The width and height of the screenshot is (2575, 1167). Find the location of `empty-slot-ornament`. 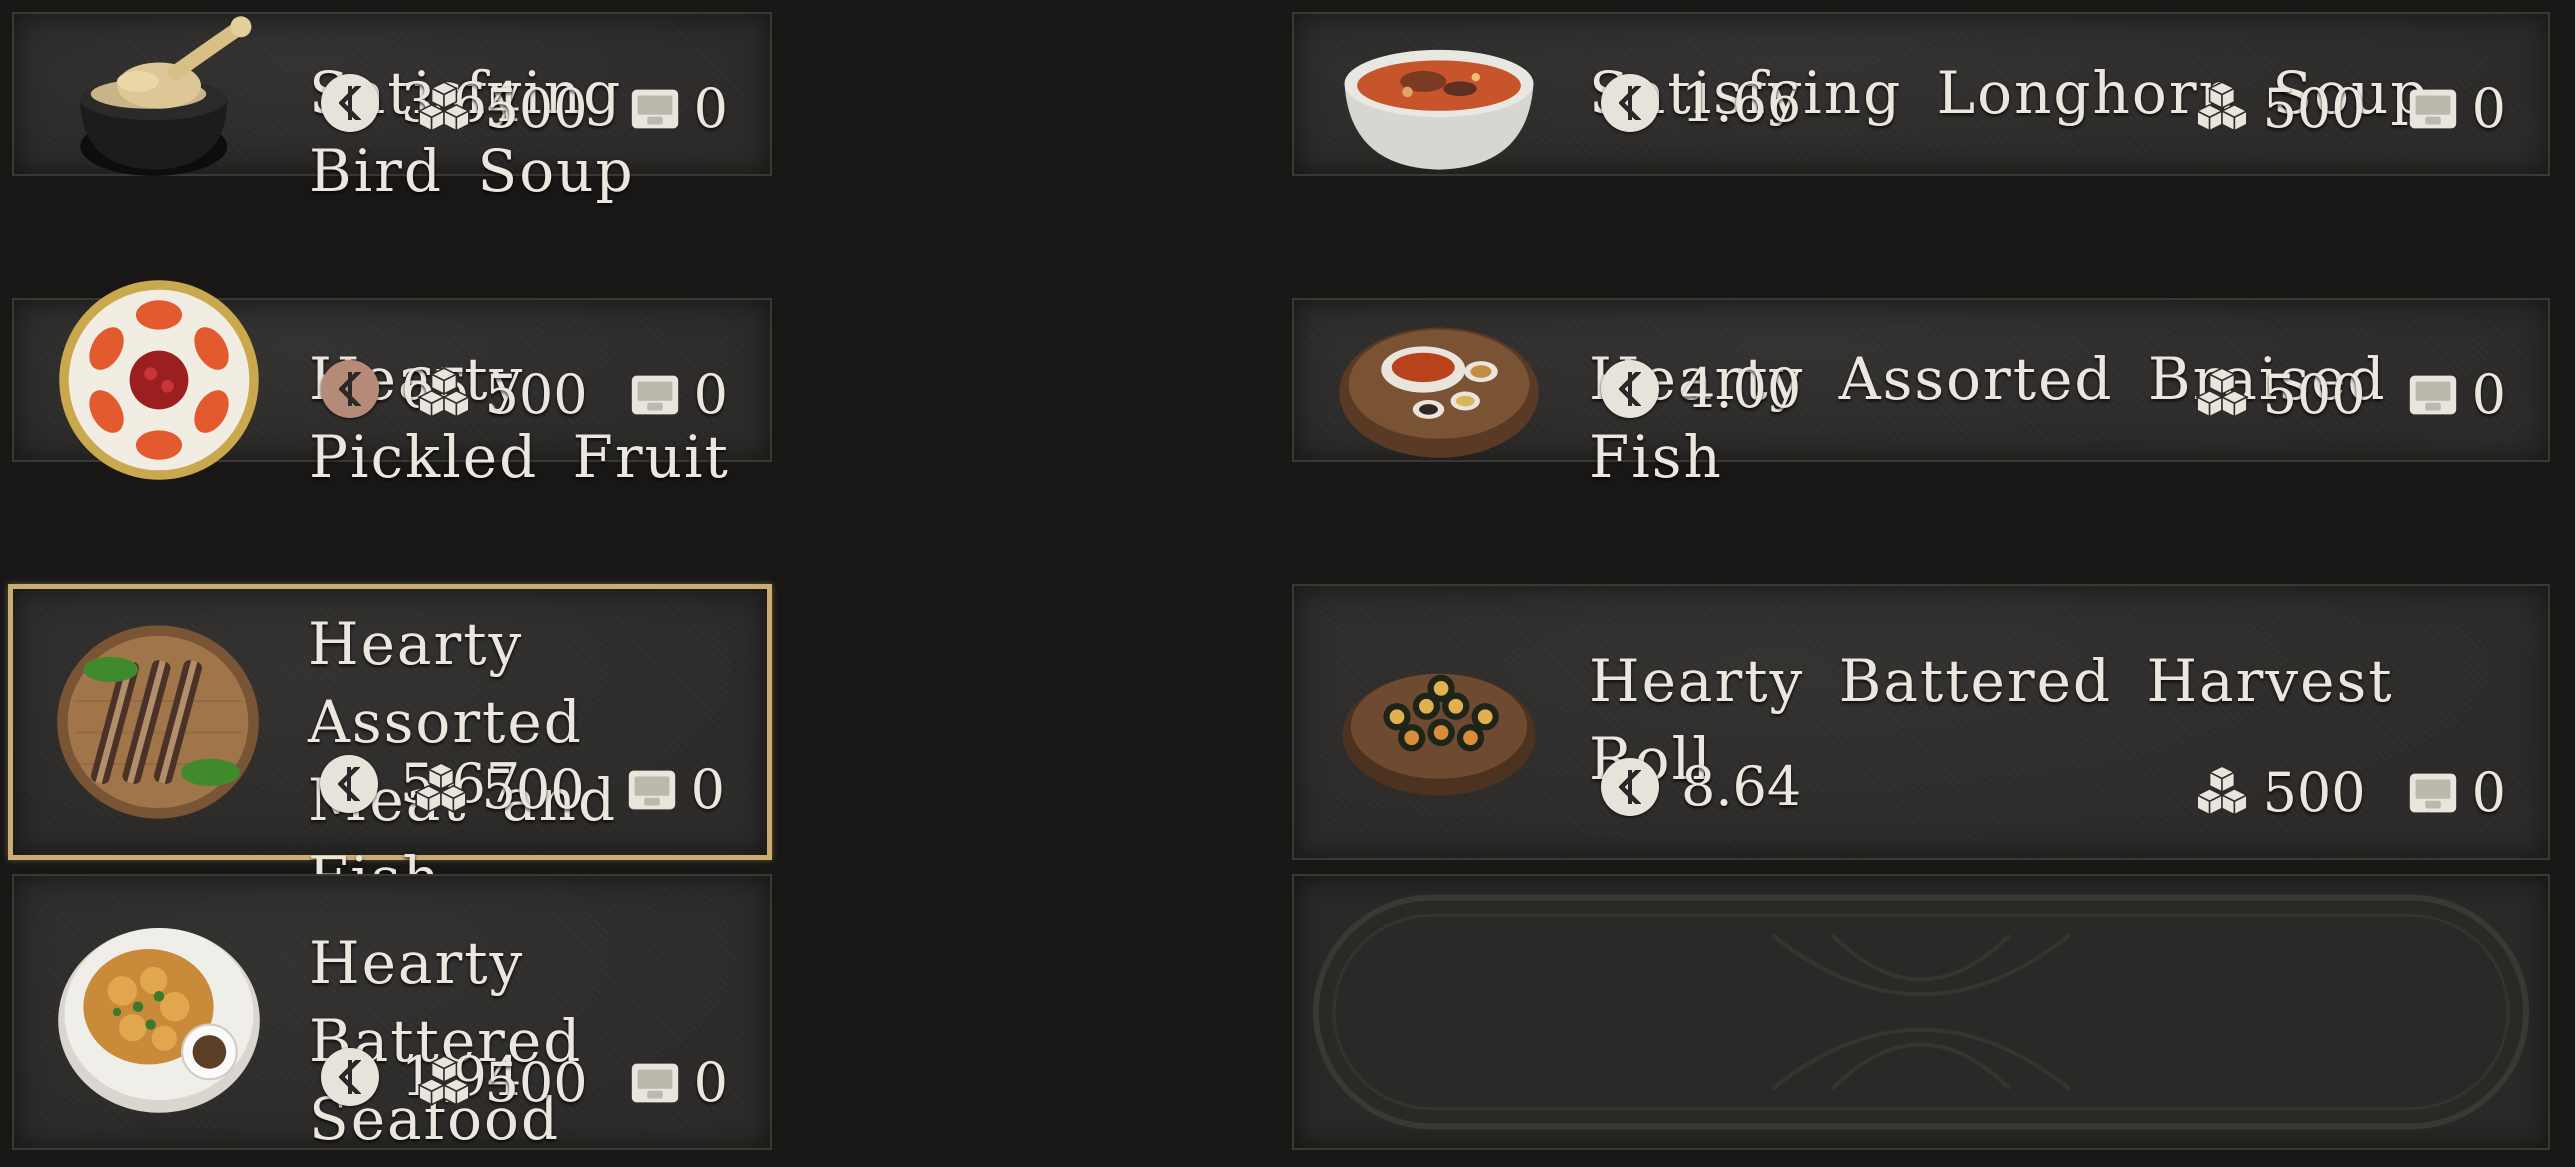

empty-slot-ornament is located at coordinates (1921, 1012).